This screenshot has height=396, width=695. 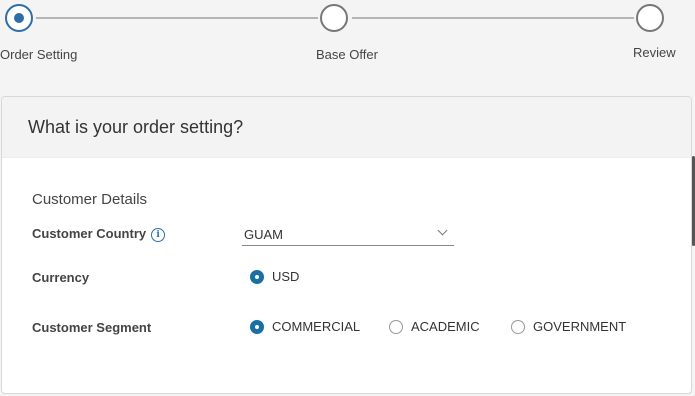 I want to click on customer-segment-label: Customer Segment, so click(x=92, y=327).